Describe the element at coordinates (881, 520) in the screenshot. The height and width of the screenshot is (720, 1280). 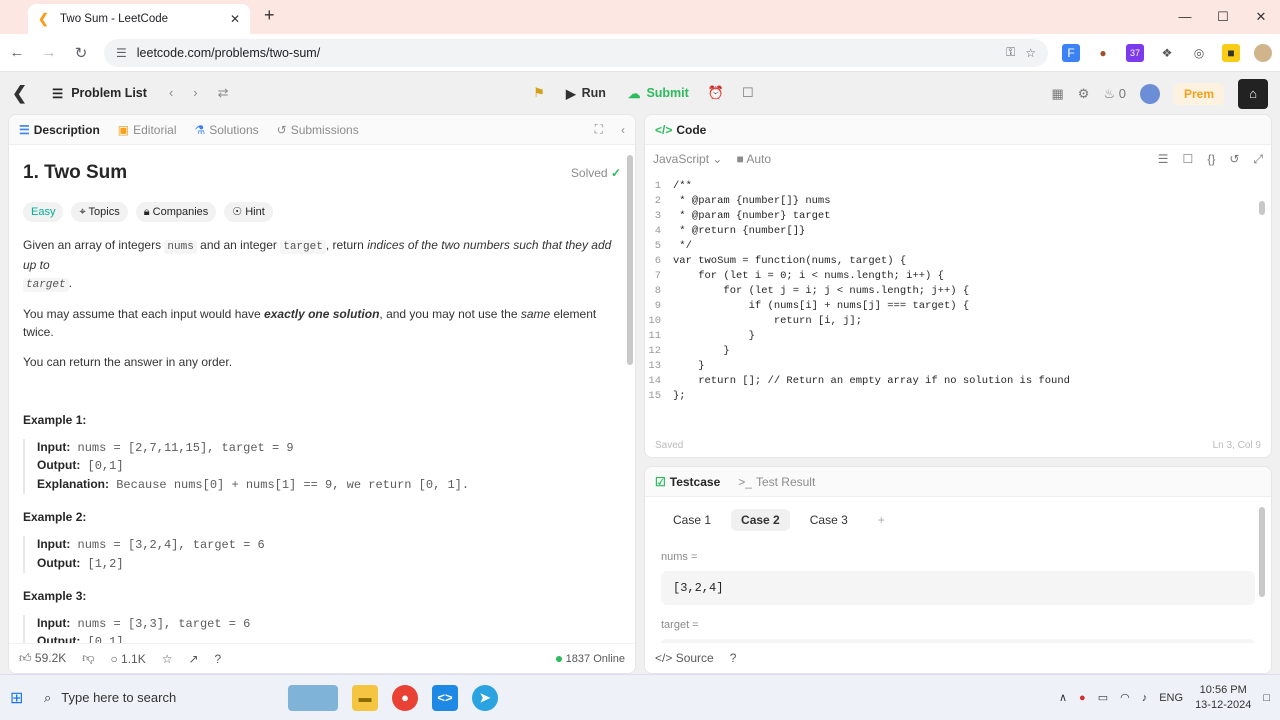
I see `add-case-icon: +` at that location.